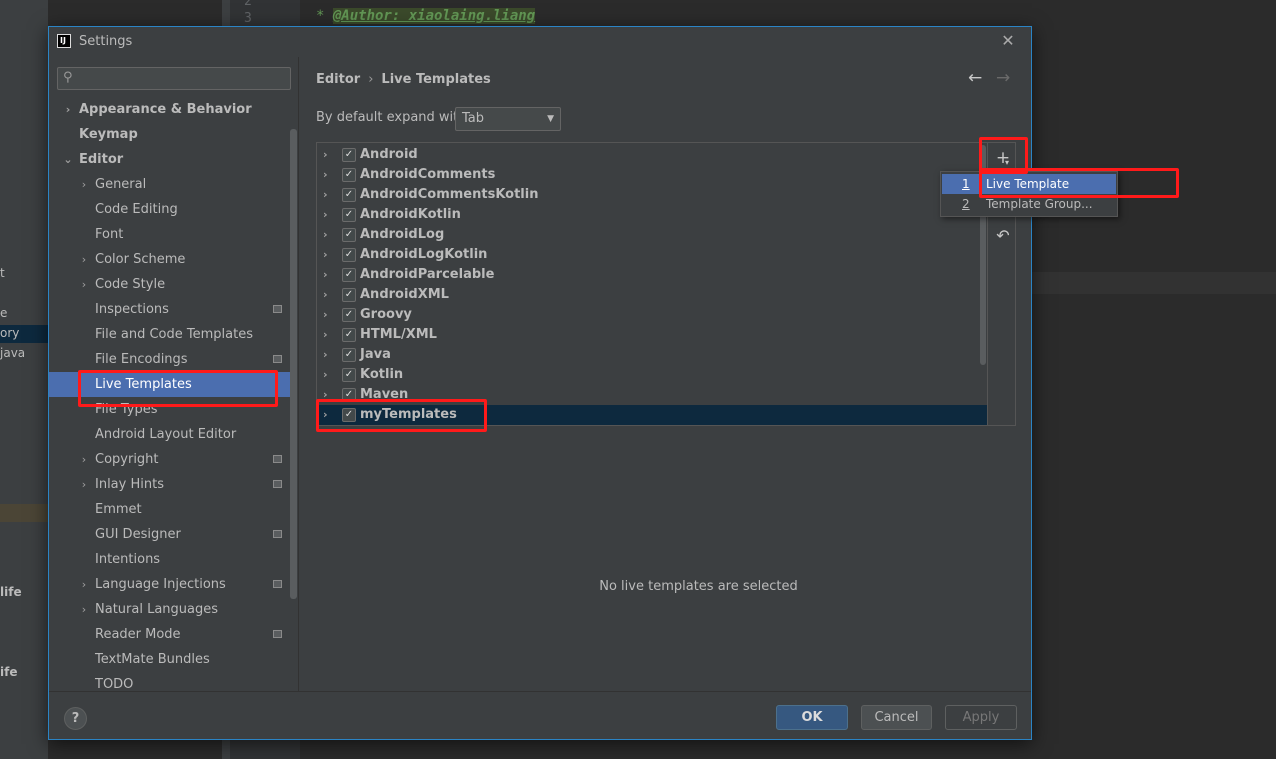 The image size is (1276, 759). What do you see at coordinates (170, 209) in the screenshot?
I see `sidebar-item: Code Editing` at bounding box center [170, 209].